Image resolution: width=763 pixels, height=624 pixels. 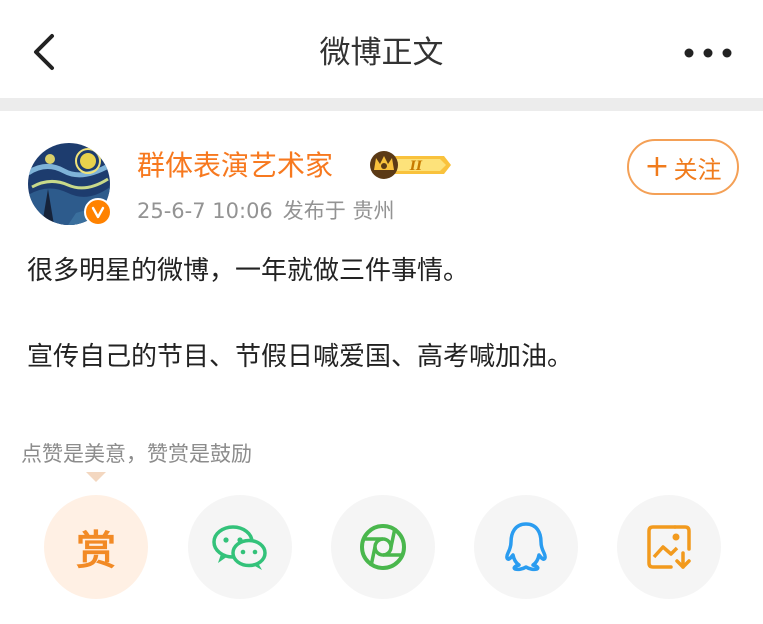 I want to click on more-dots-icon, so click(x=708, y=53).